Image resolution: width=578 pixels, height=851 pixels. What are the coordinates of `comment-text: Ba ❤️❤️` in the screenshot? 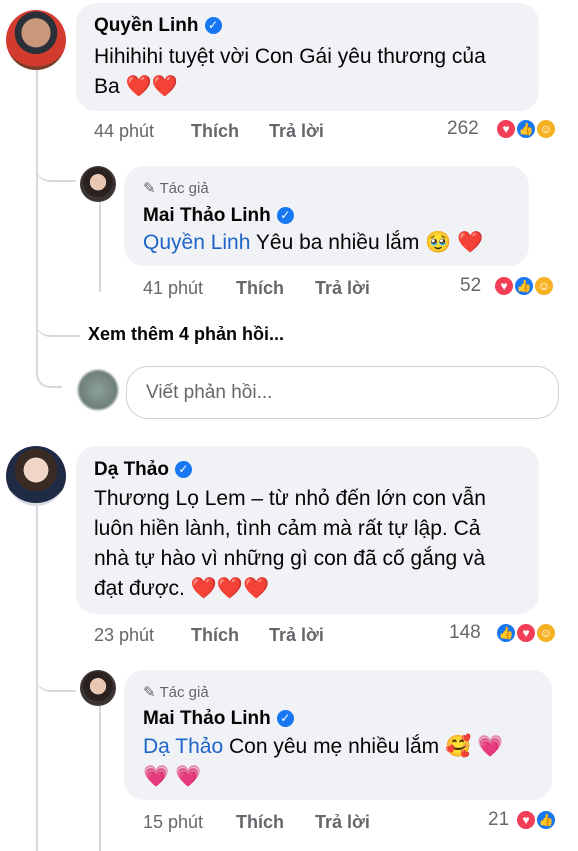 It's located at (136, 86).